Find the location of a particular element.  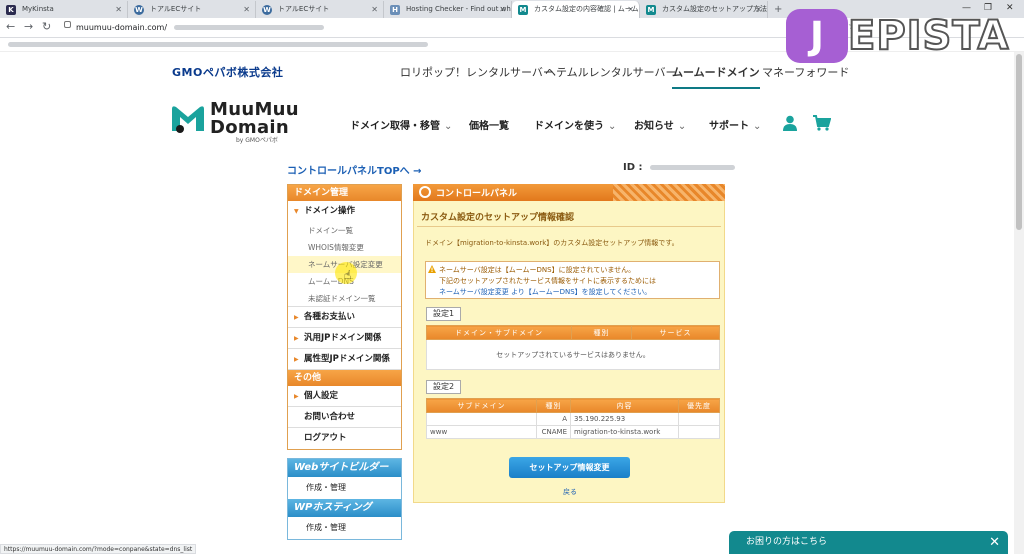

warning-line-link: ネームサーバ設定変更 より【ムームーDNS】を設定してください。 is located at coordinates (545, 292).